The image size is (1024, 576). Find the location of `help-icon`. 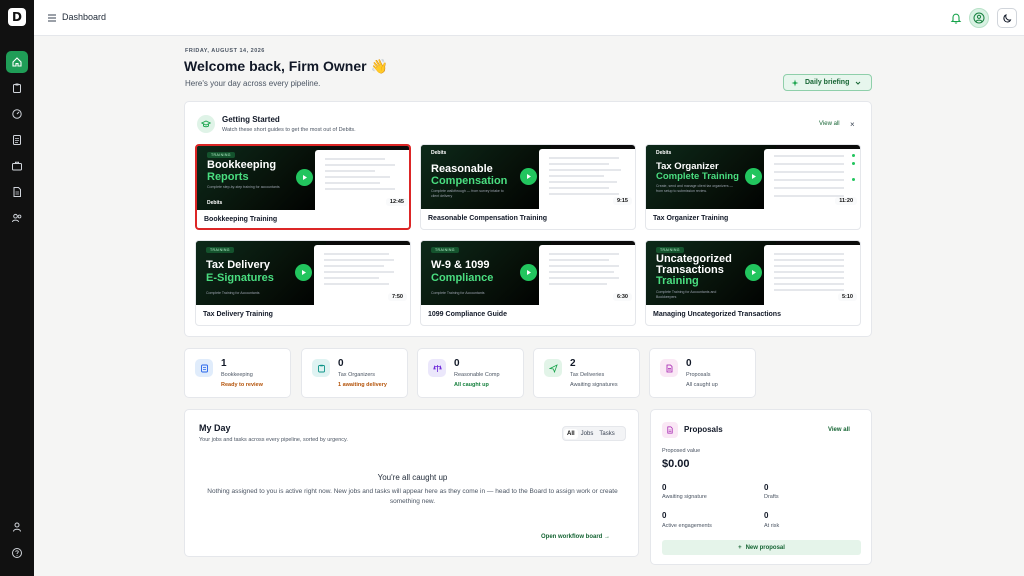

help-icon is located at coordinates (17, 553).